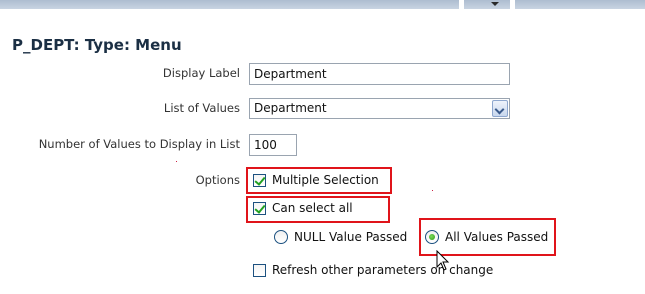 Image resolution: width=645 pixels, height=294 pixels. I want to click on list-of-values-select: Department, so click(379, 108).